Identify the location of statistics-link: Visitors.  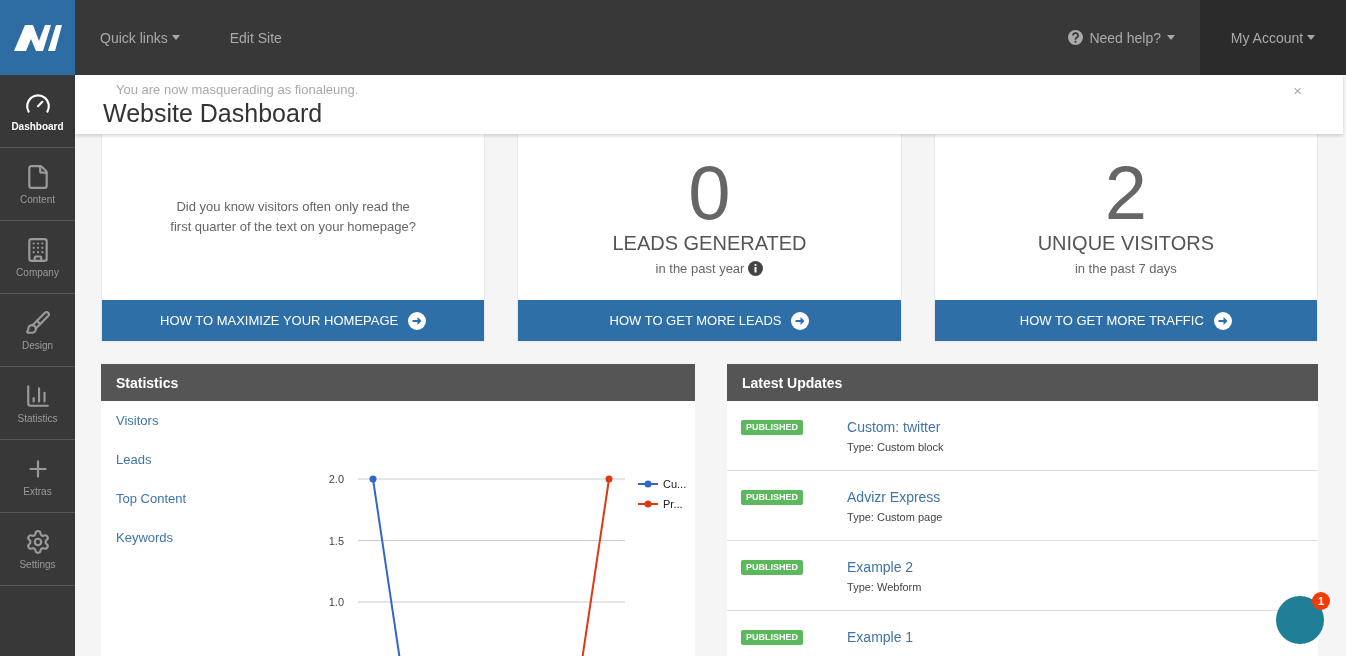
(198, 420).